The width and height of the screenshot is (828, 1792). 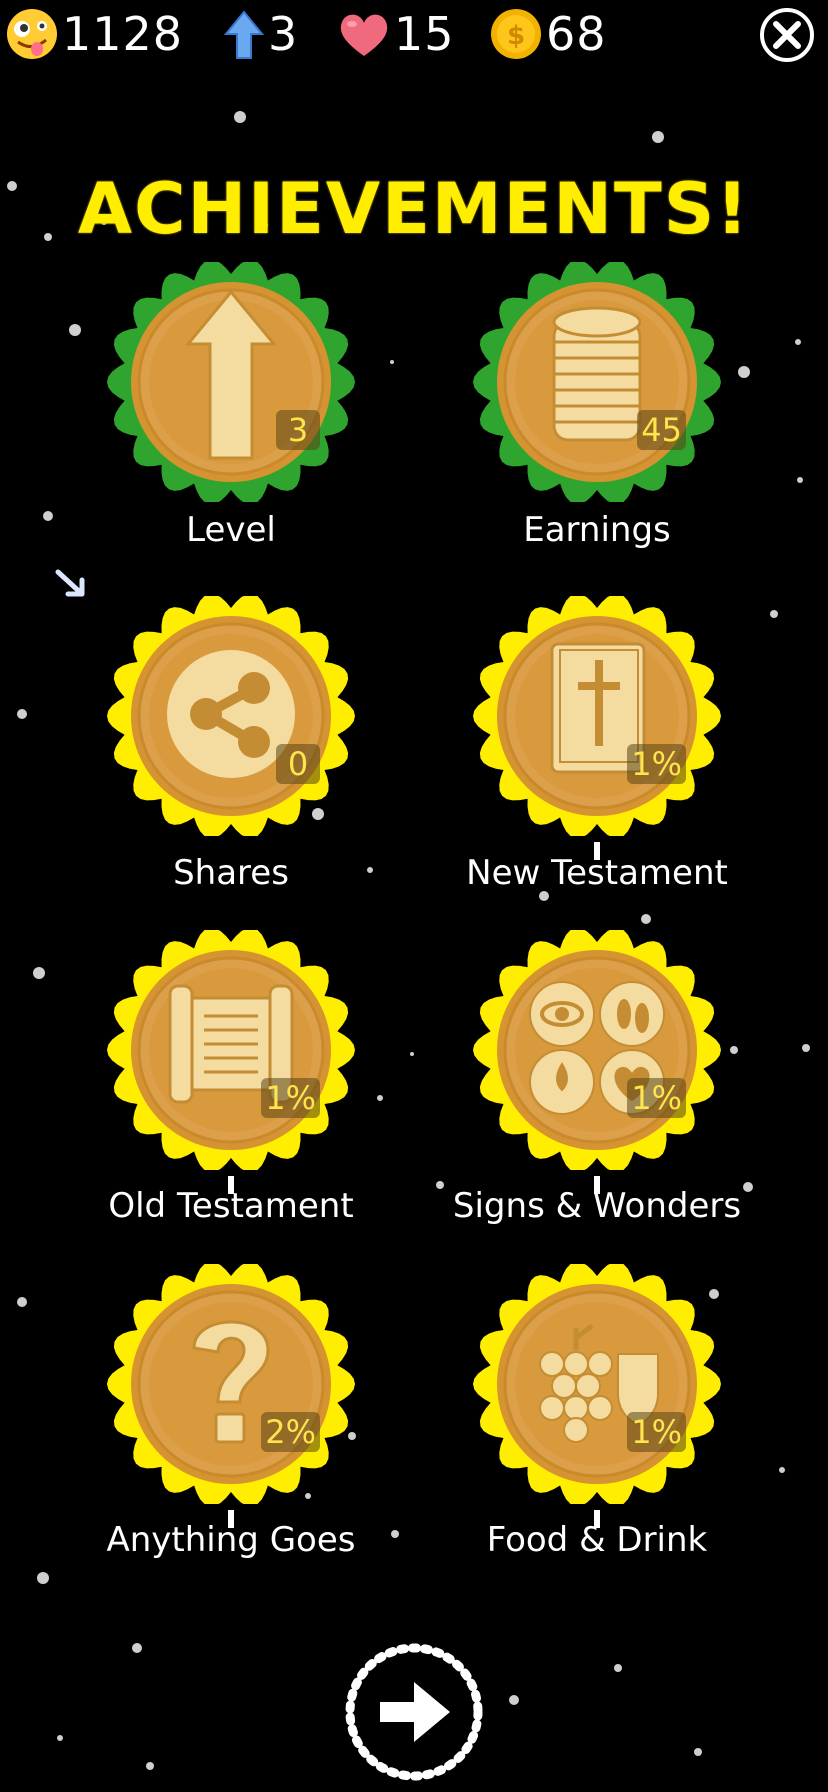 What do you see at coordinates (244, 34) in the screenshot?
I see `blue-up-arrow-icon` at bounding box center [244, 34].